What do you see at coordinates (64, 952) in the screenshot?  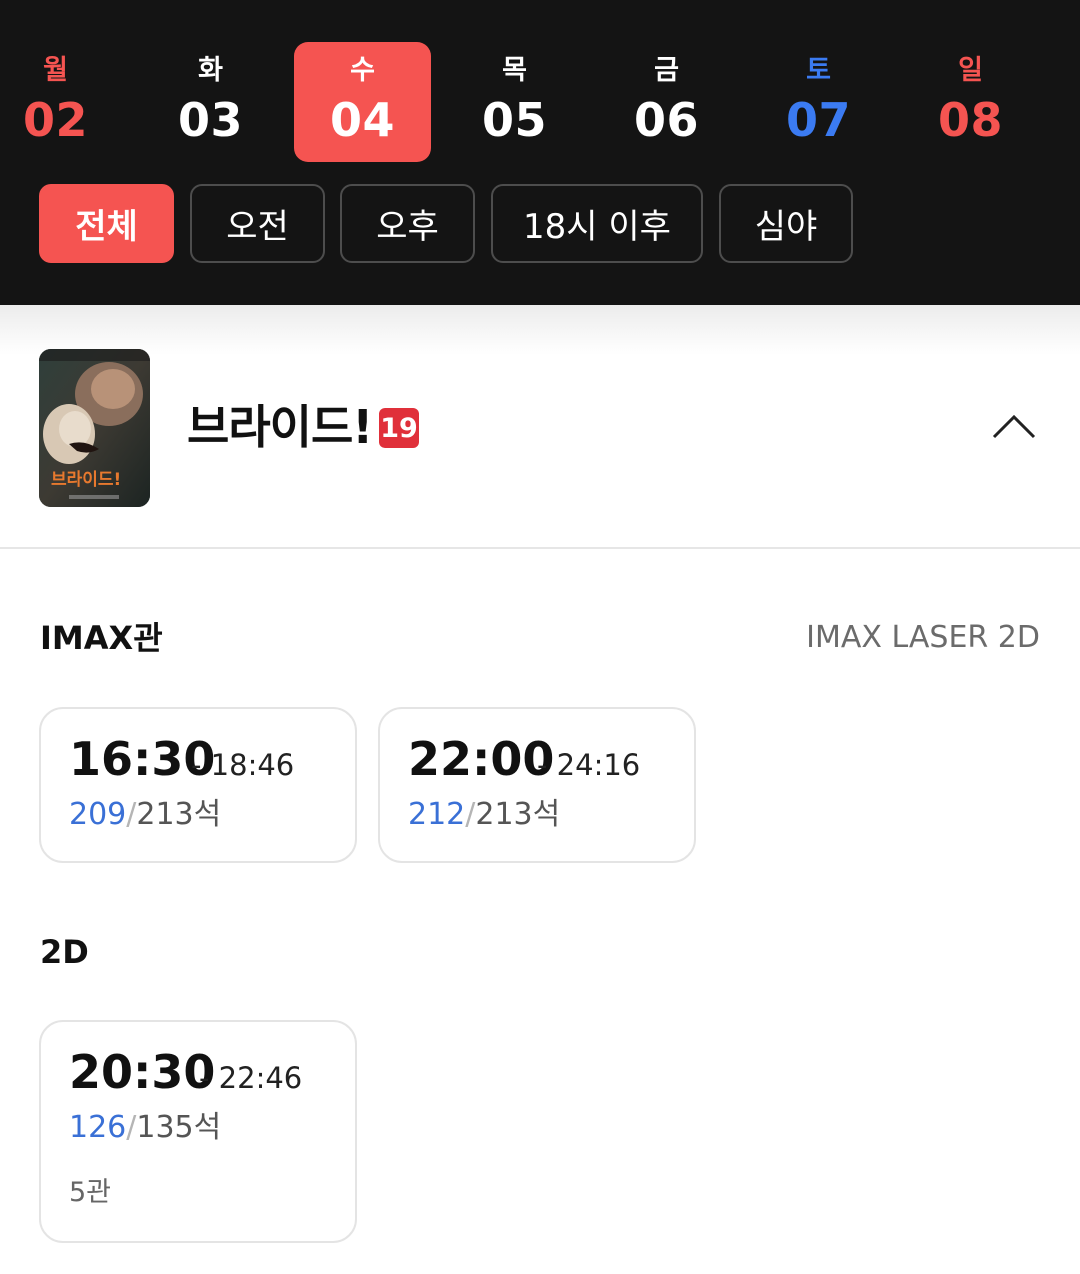 I see `section-title-2d: 2D` at bounding box center [64, 952].